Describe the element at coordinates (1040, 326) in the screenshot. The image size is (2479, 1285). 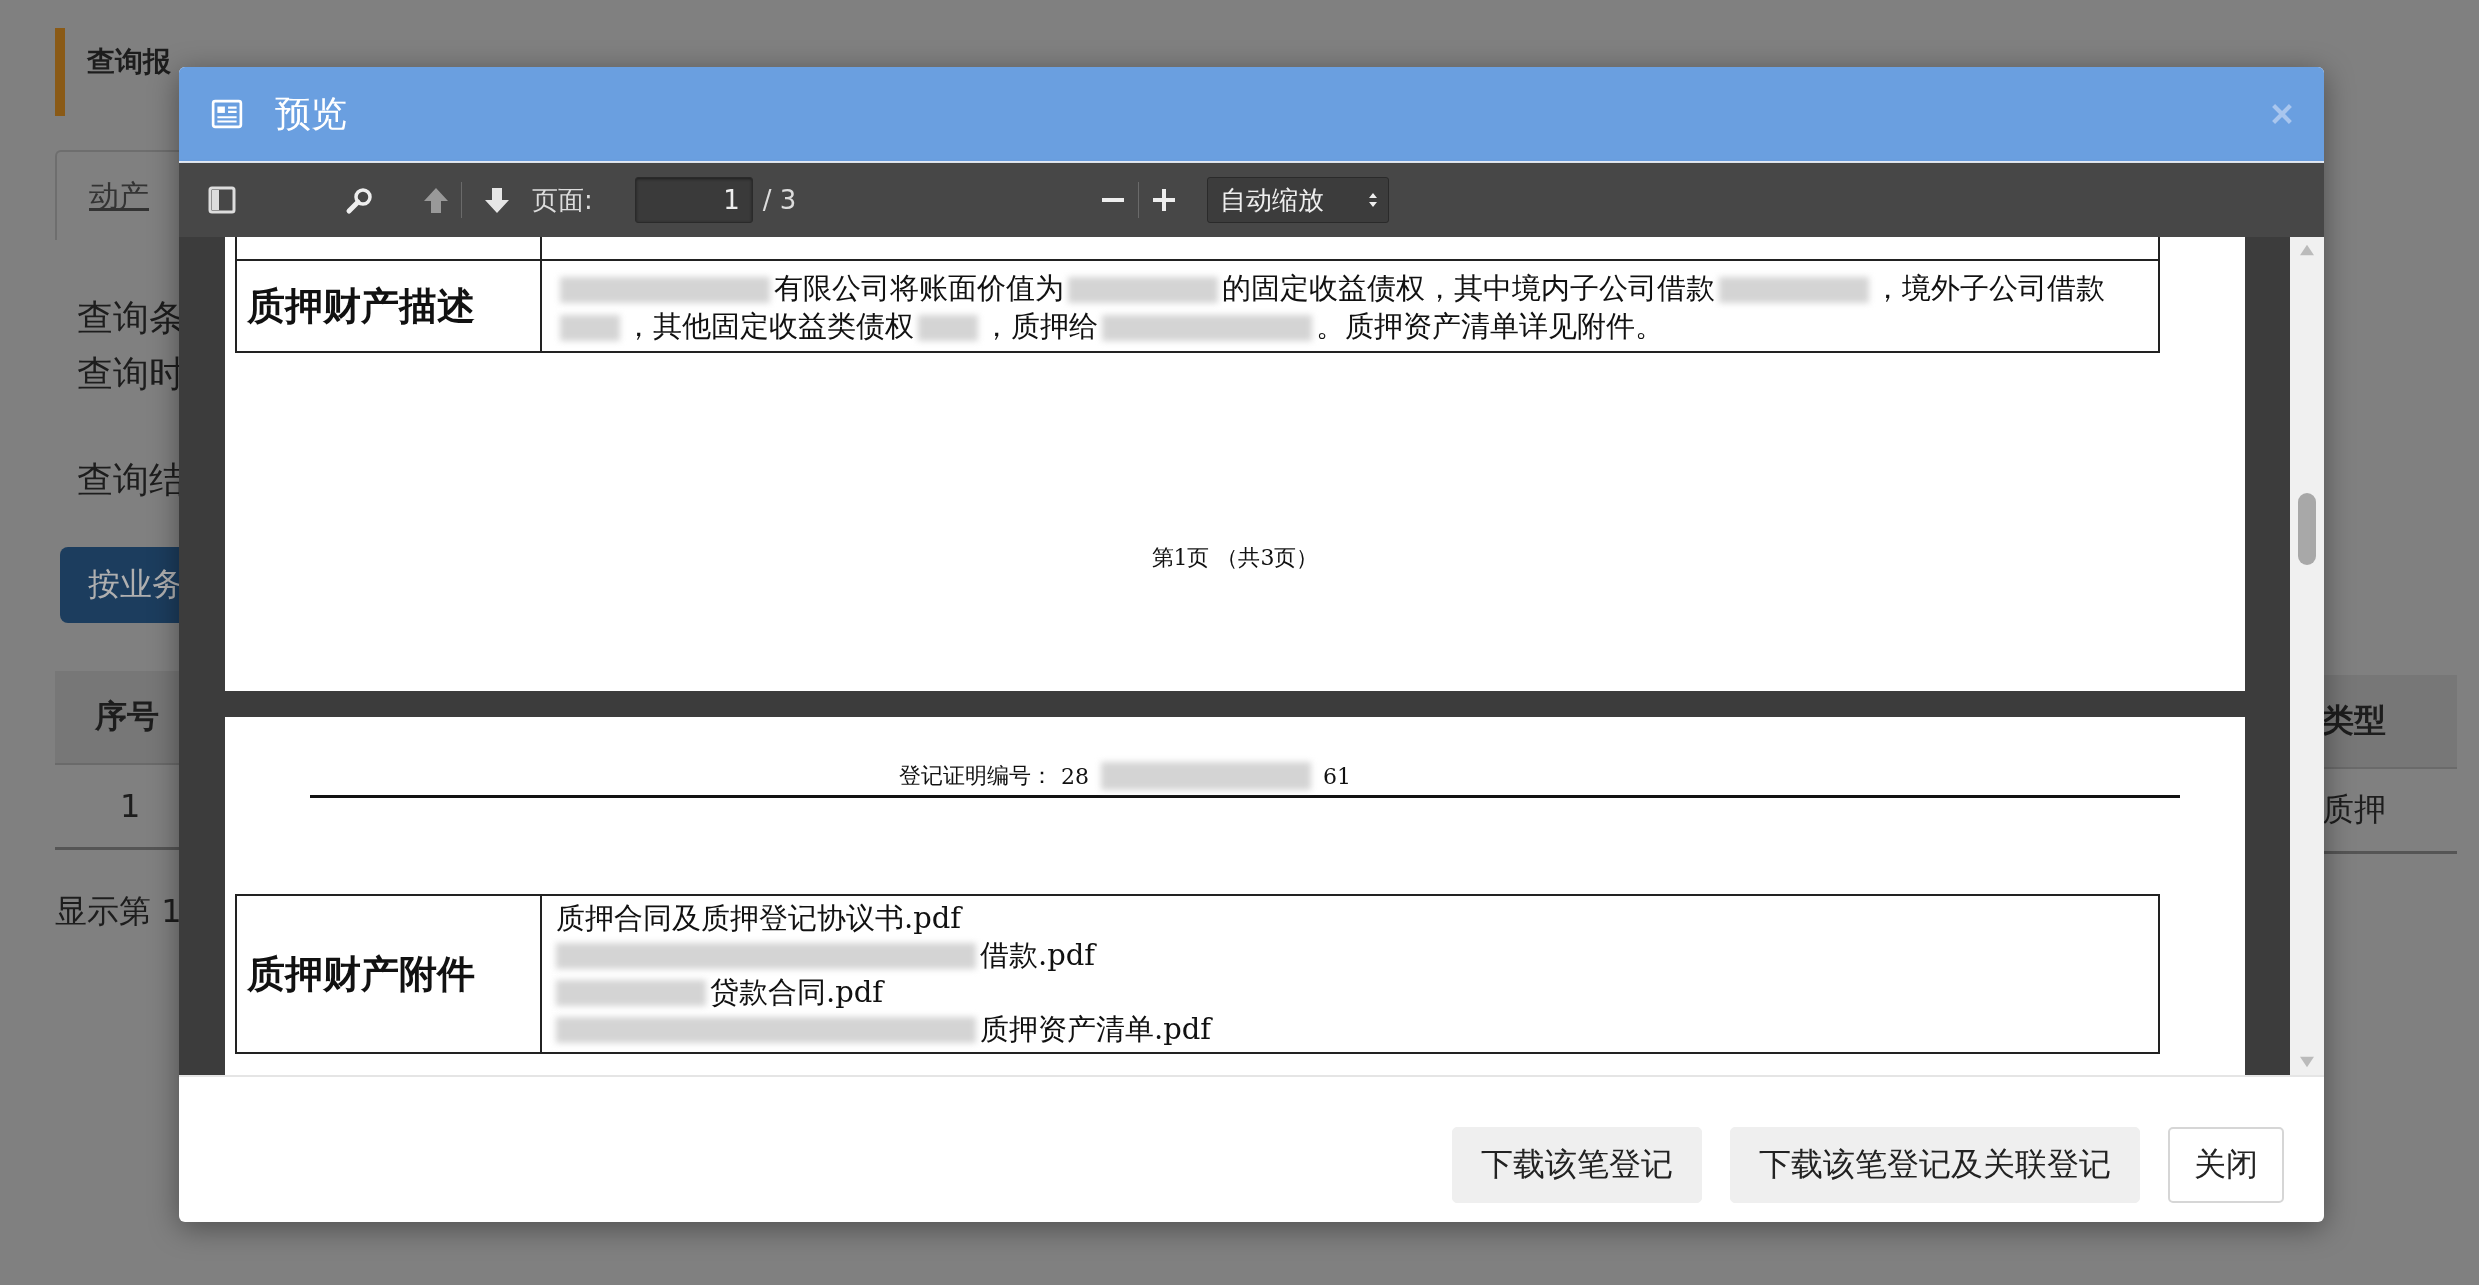
I see `description-text: ，质押给` at that location.